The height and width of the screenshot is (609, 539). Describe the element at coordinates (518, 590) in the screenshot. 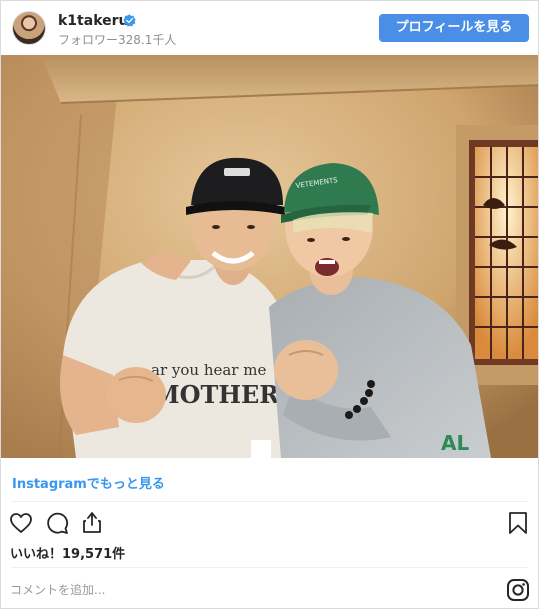

I see `instagram-logo-icon` at that location.